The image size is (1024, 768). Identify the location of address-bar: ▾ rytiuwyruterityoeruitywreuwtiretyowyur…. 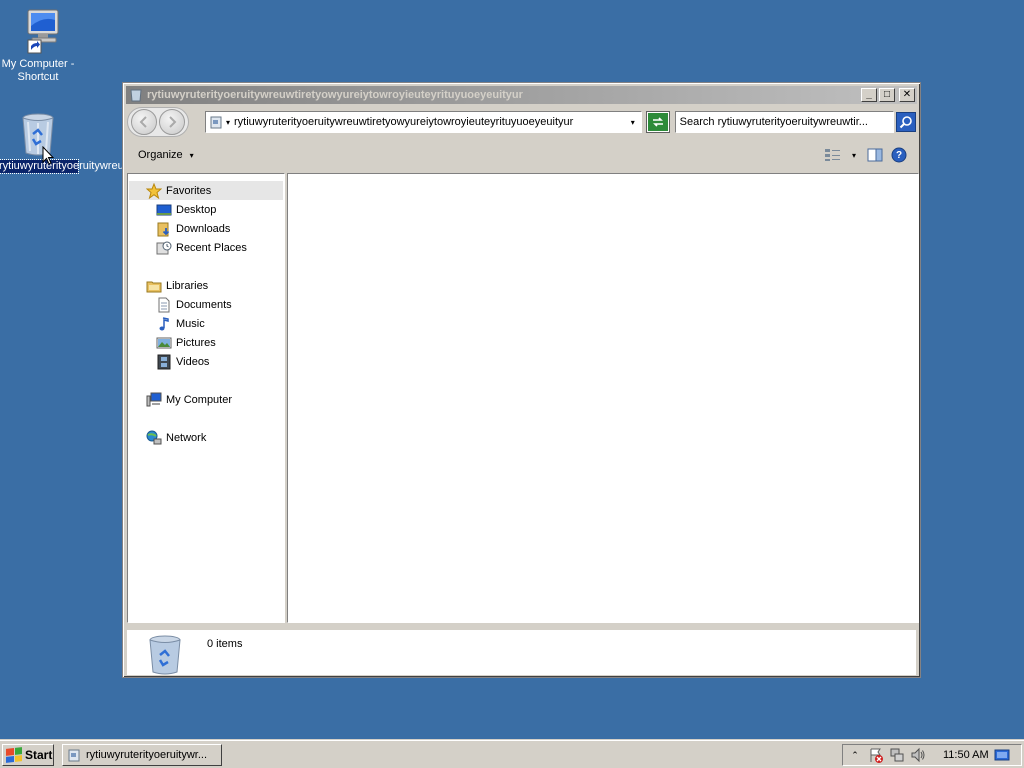
(423, 122).